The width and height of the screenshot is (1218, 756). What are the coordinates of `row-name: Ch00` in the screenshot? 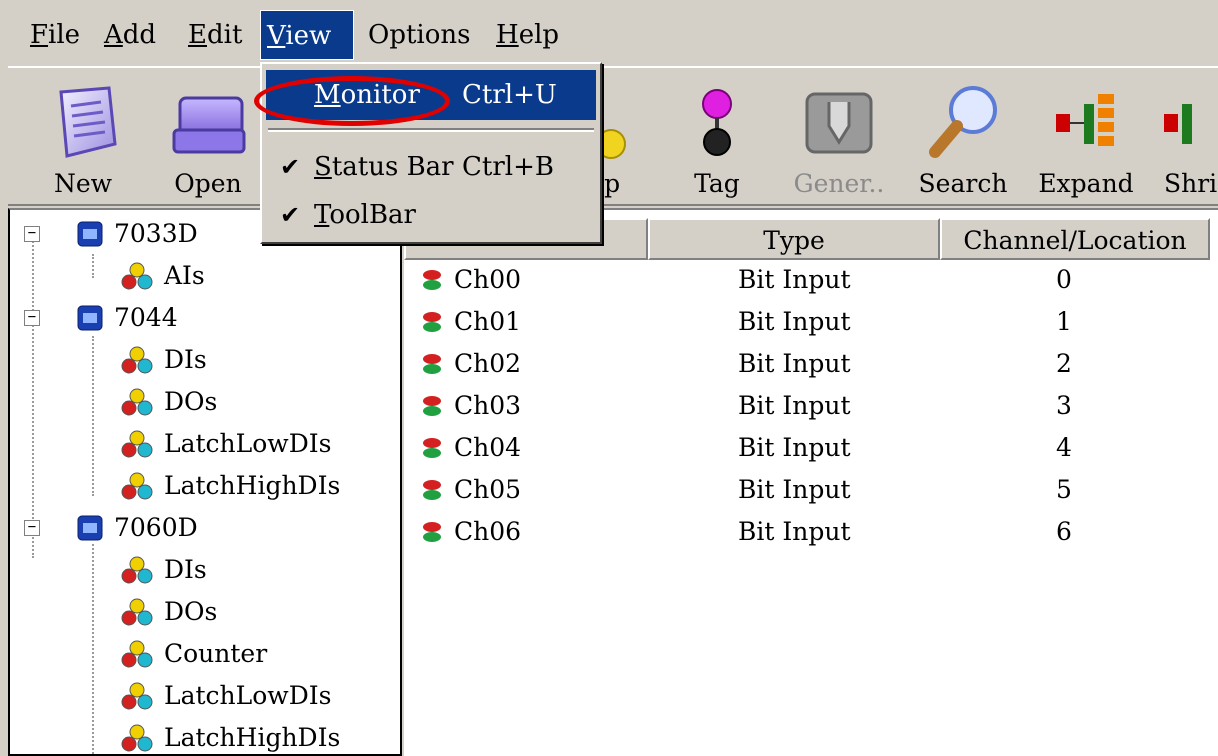 It's located at (488, 279).